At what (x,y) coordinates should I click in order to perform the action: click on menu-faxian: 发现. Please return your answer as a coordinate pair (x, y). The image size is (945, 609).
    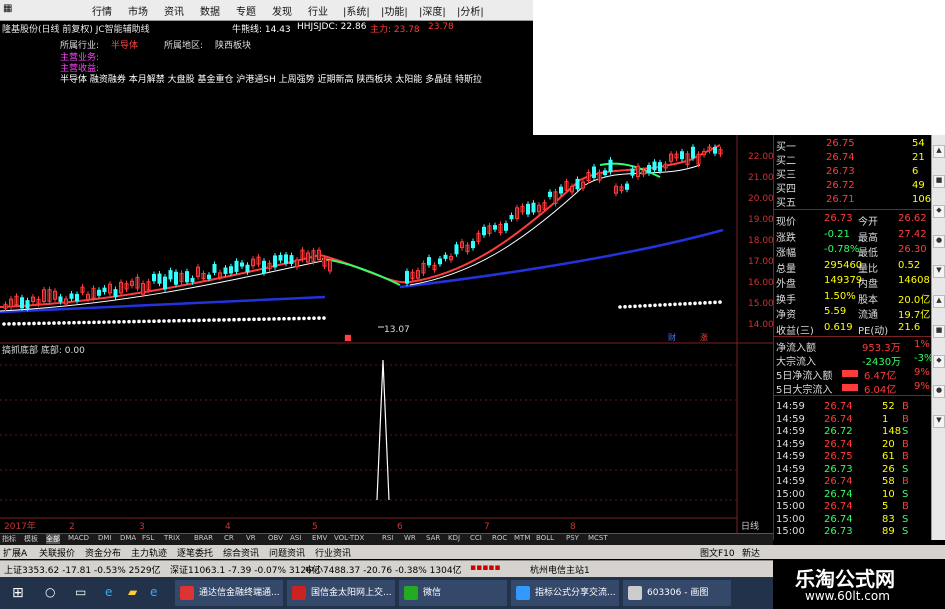
    Looking at the image, I should click on (282, 10).